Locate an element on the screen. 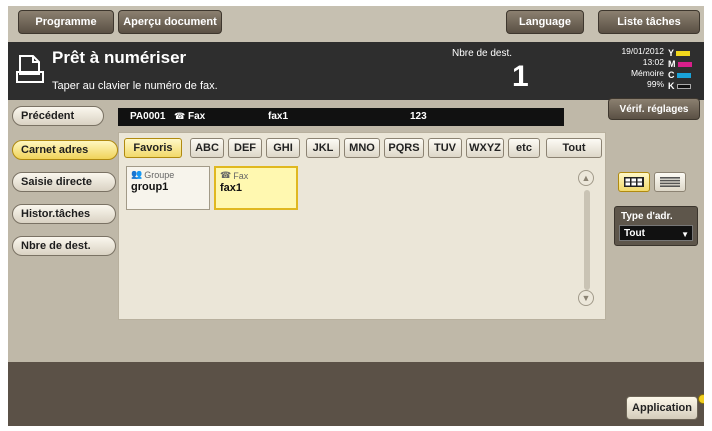 Image resolution: width=712 pixels, height=431 pixels. application-button: Application is located at coordinates (662, 408).